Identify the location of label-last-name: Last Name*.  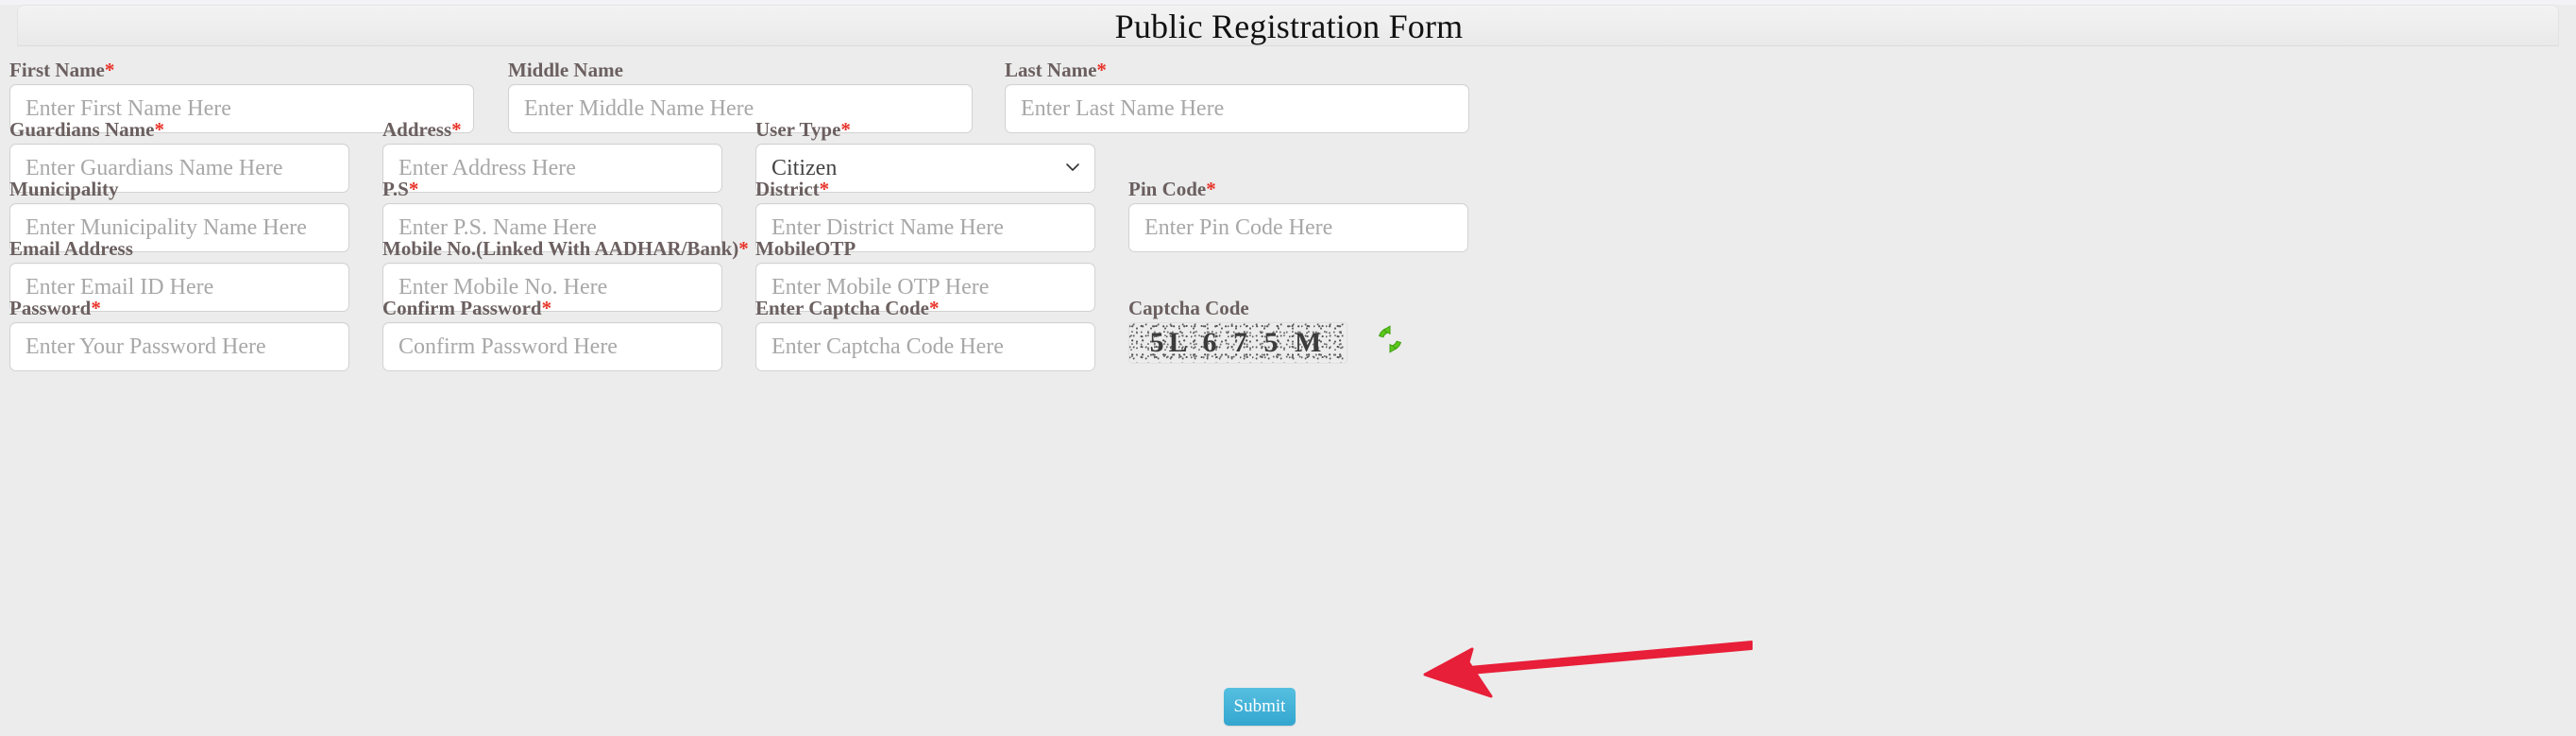
(1056, 70).